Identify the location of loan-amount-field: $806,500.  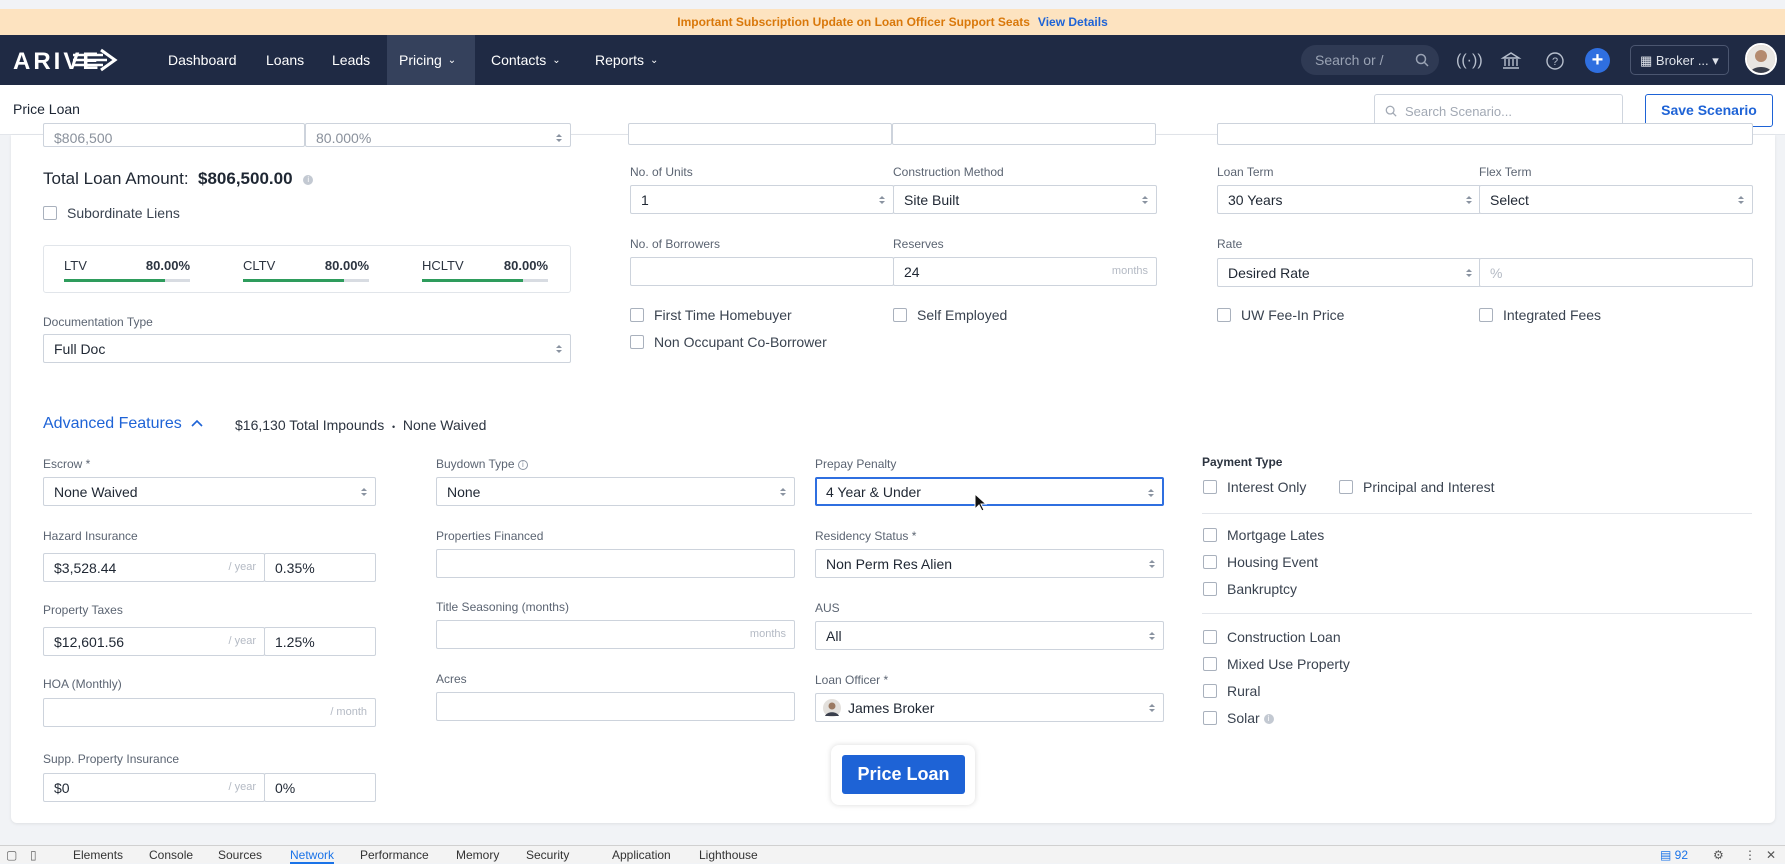
(174, 135).